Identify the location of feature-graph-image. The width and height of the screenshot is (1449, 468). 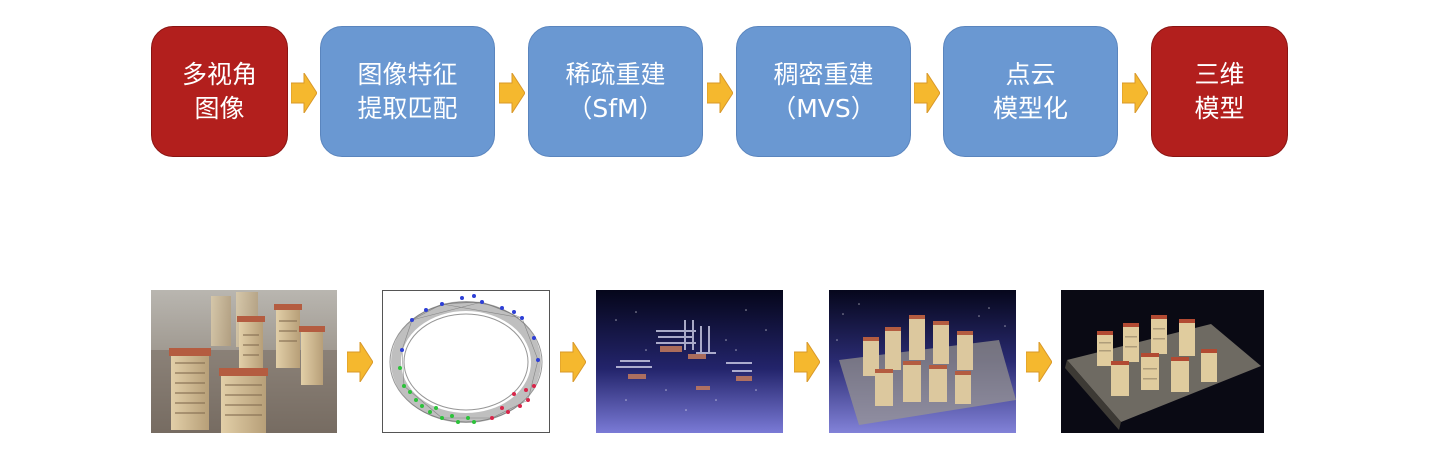
(466, 361).